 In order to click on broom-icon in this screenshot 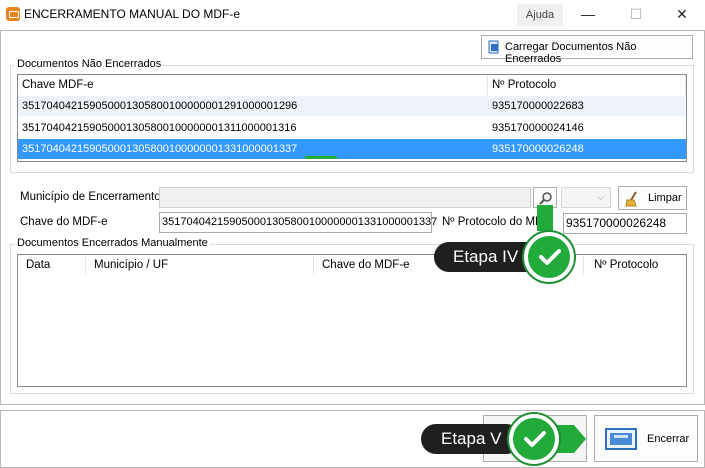, I will do `click(631, 199)`.